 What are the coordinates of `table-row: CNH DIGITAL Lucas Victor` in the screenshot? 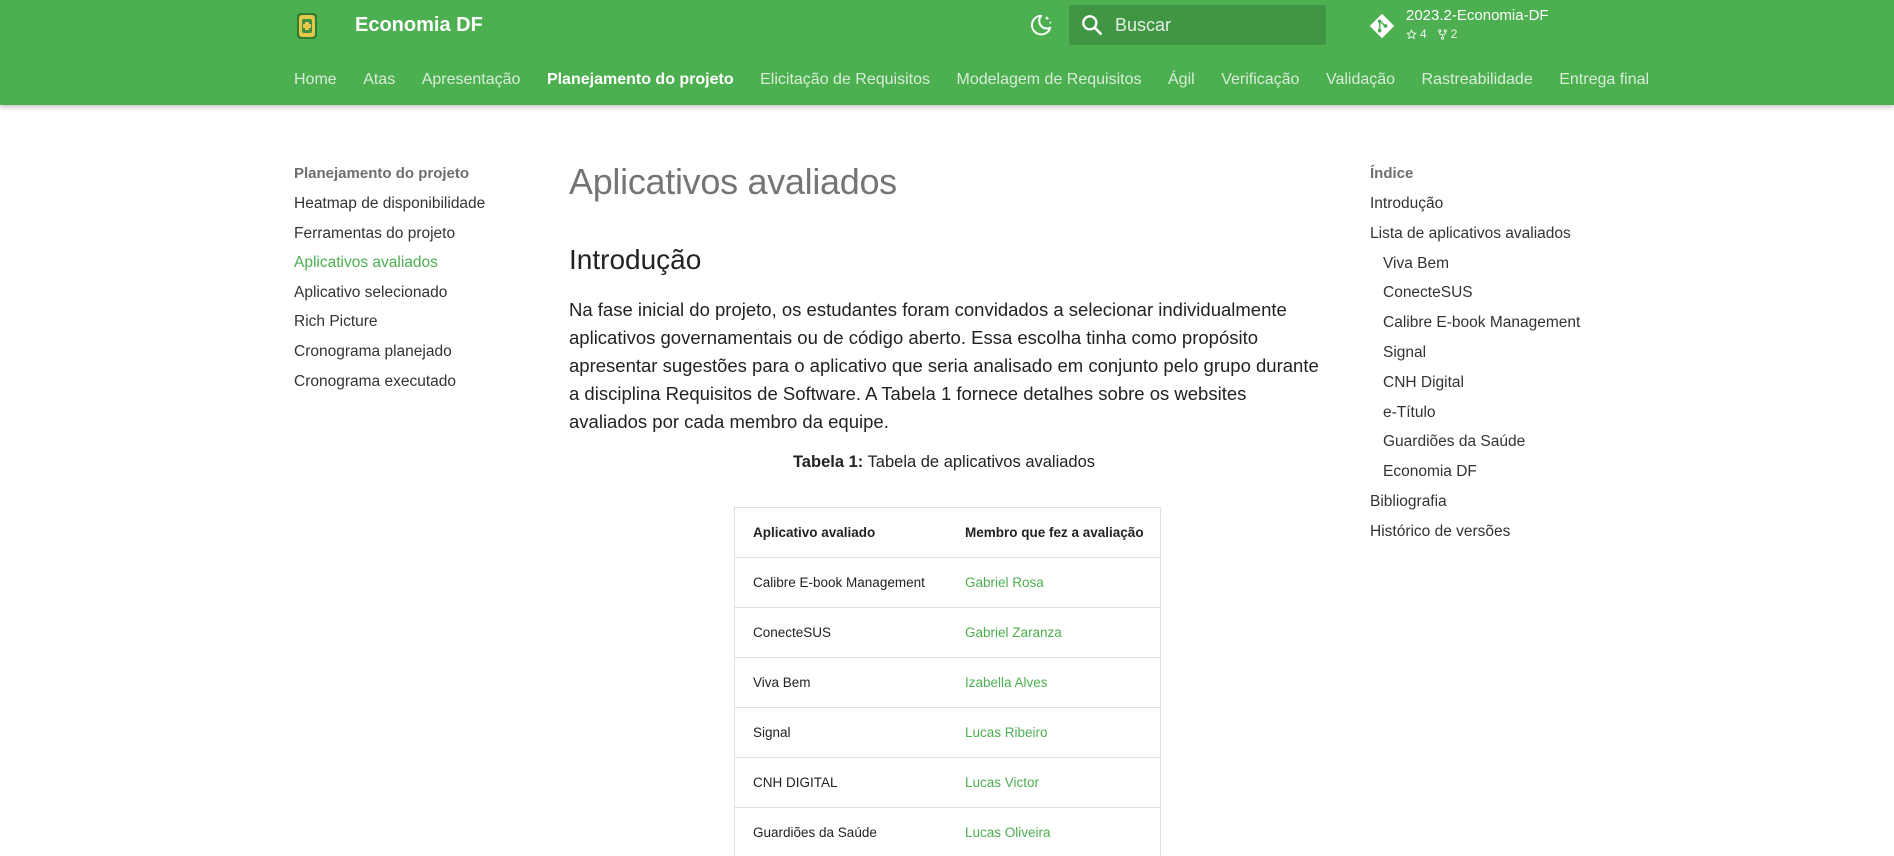 It's located at (947, 781).